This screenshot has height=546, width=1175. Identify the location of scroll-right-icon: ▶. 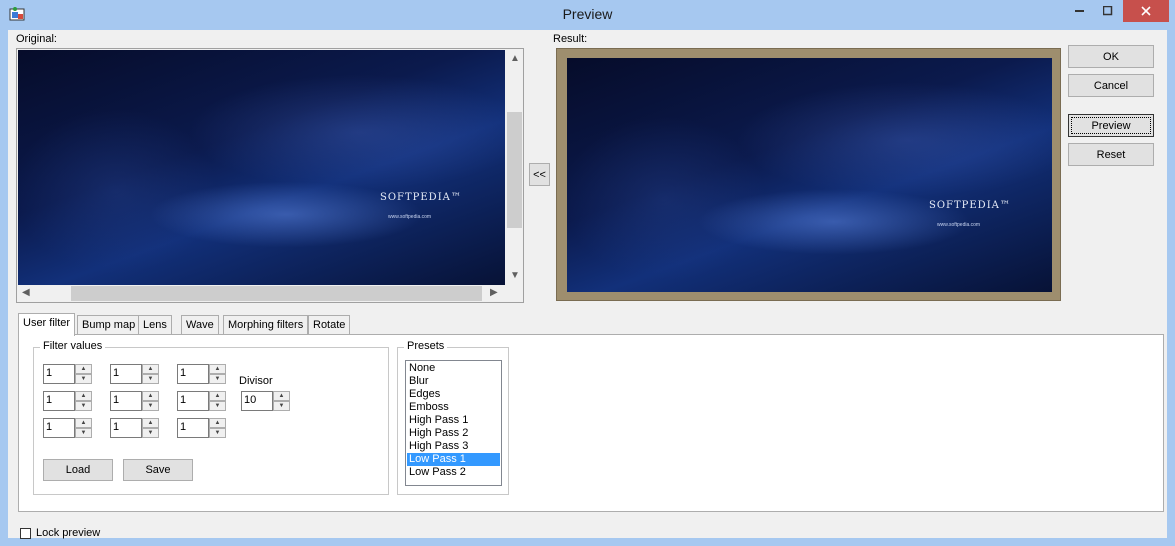
(494, 293).